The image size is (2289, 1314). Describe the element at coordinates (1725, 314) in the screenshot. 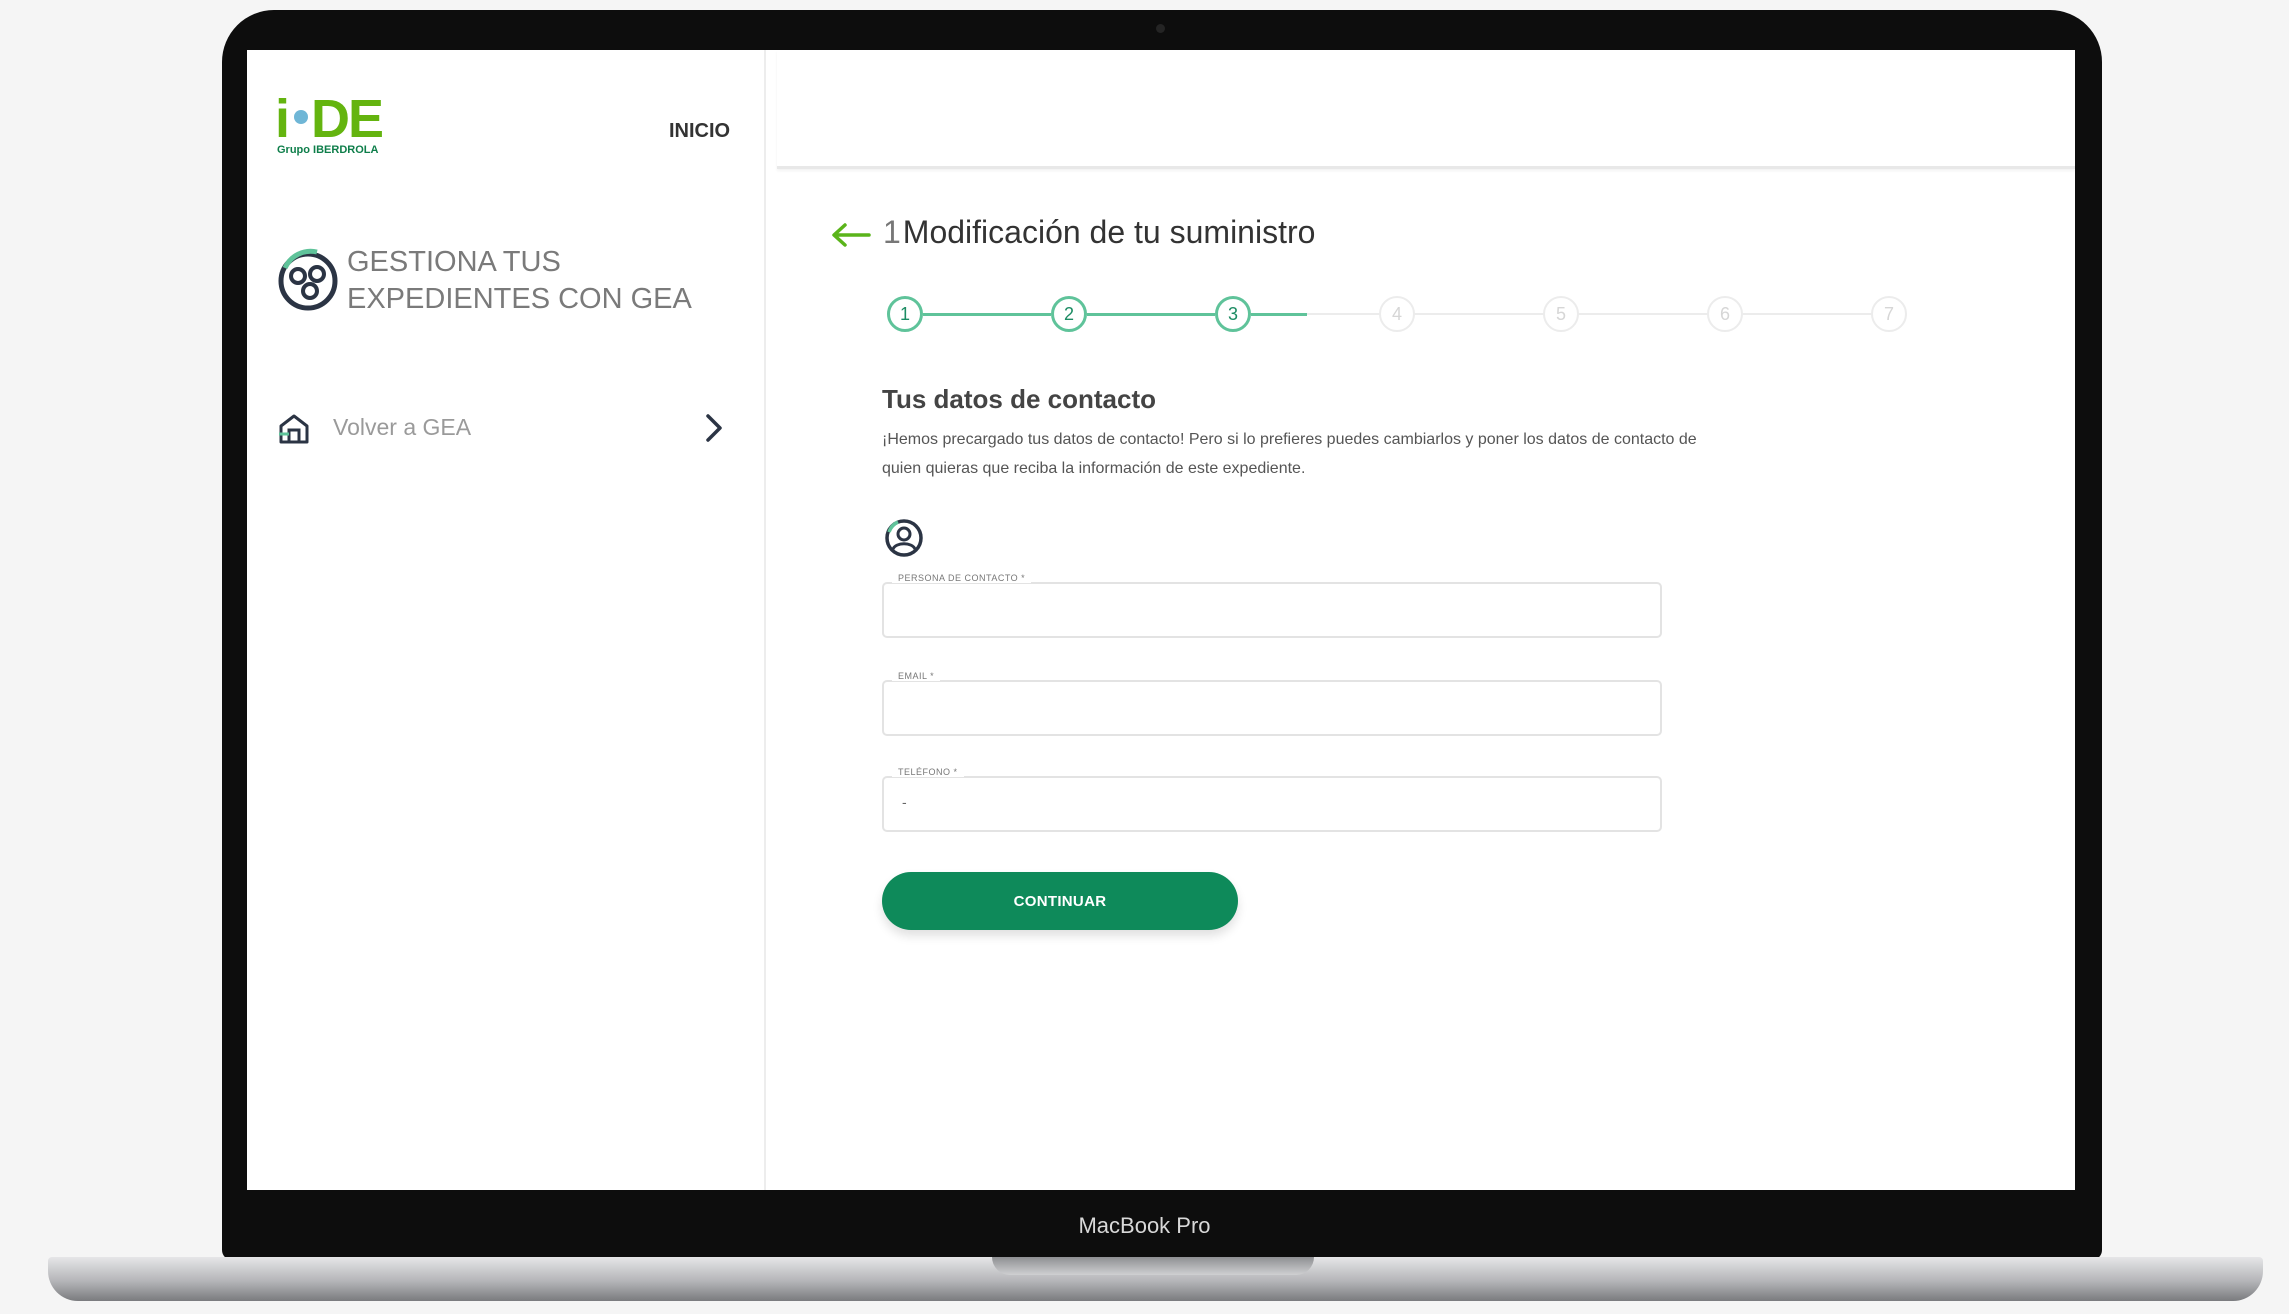

I see `step-6: 6` at that location.